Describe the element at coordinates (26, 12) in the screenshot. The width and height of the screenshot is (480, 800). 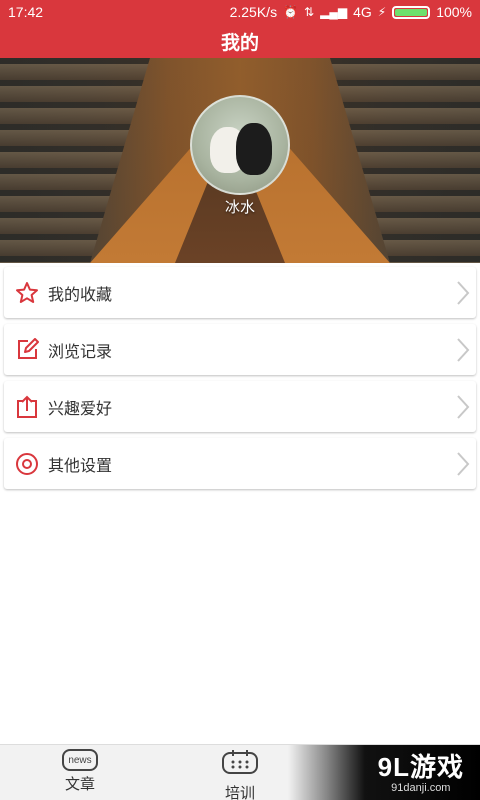
I see `status-time: 17:42` at that location.